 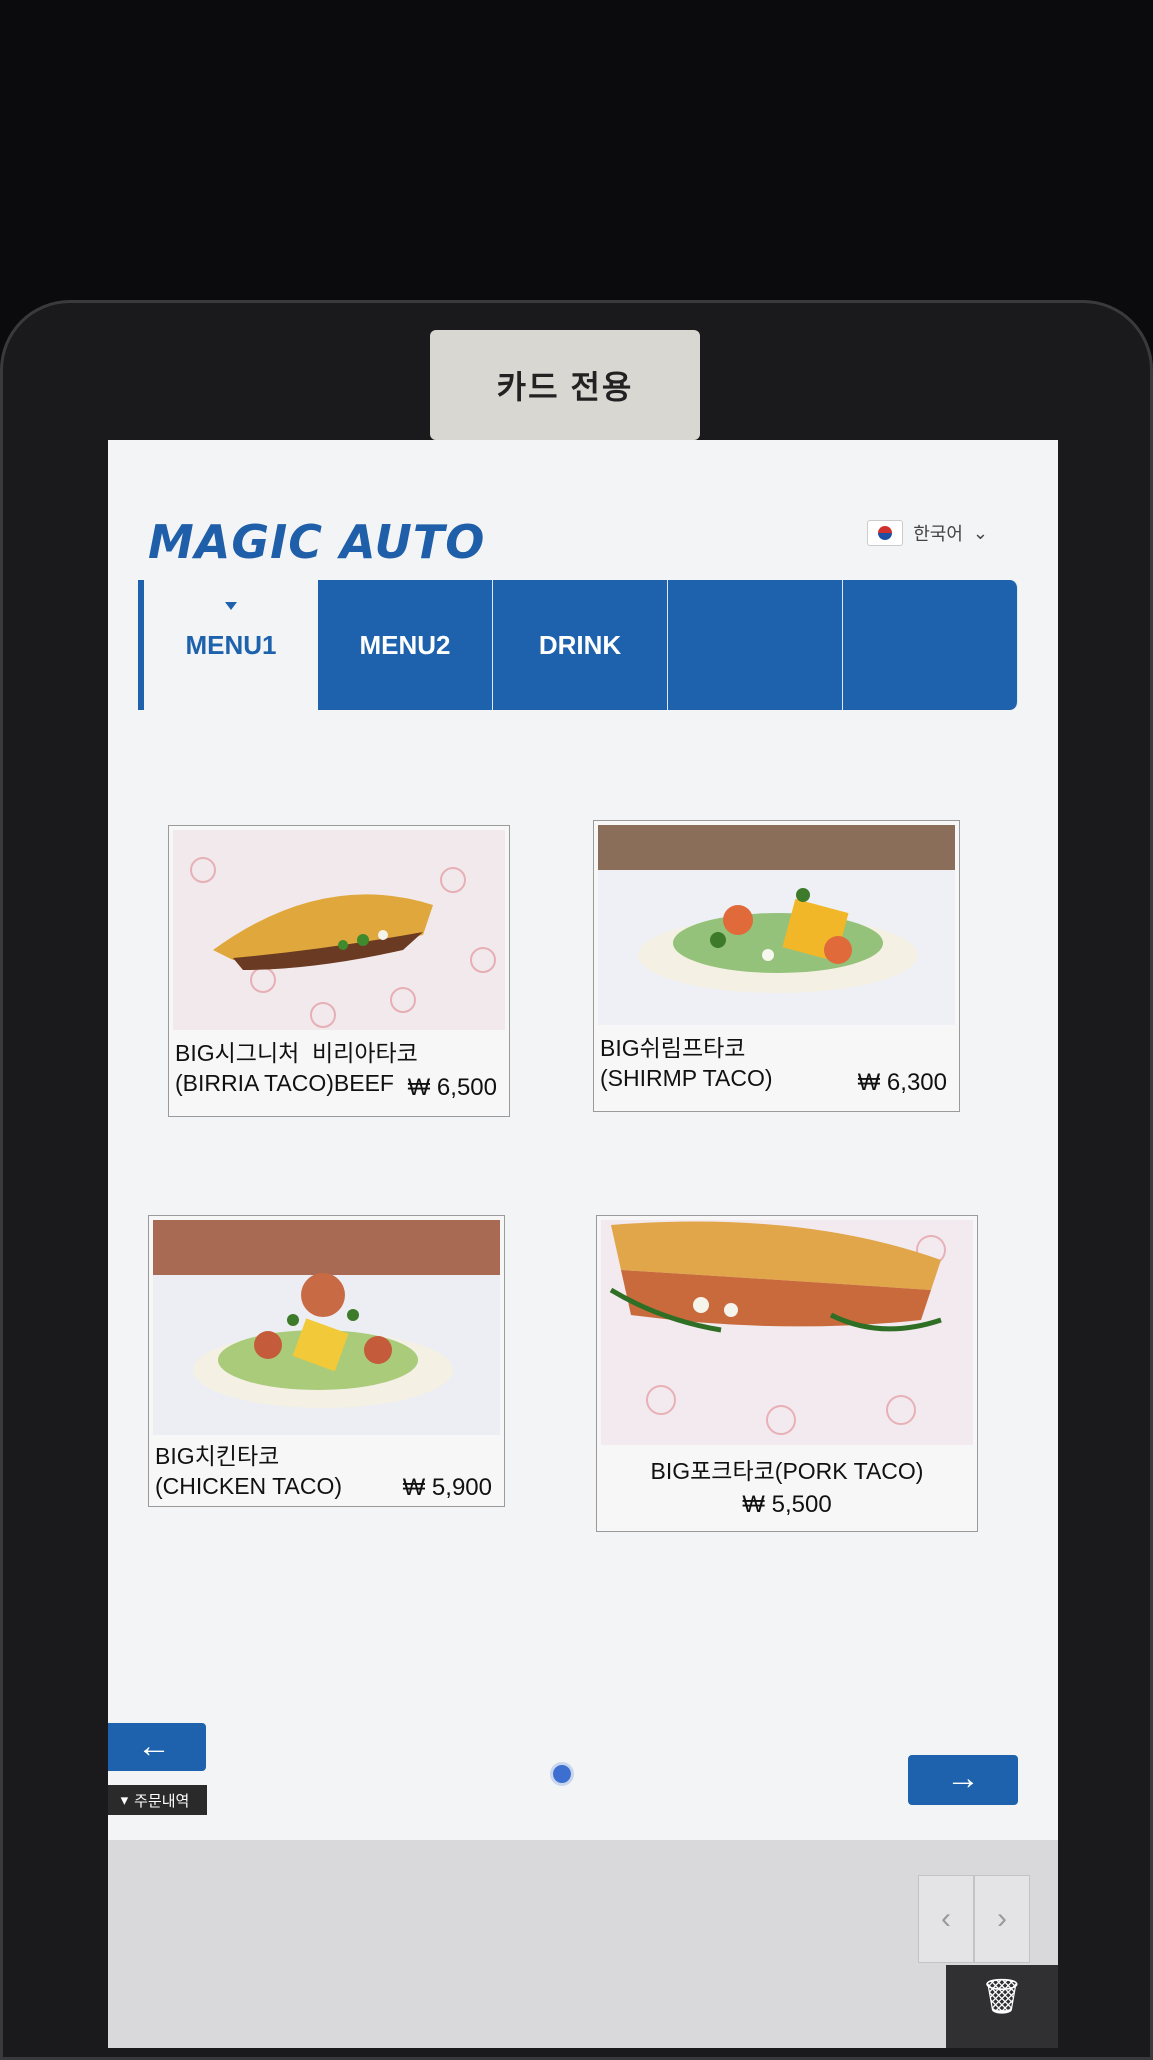 I want to click on page-indicator-dot, so click(x=562, y=1774).